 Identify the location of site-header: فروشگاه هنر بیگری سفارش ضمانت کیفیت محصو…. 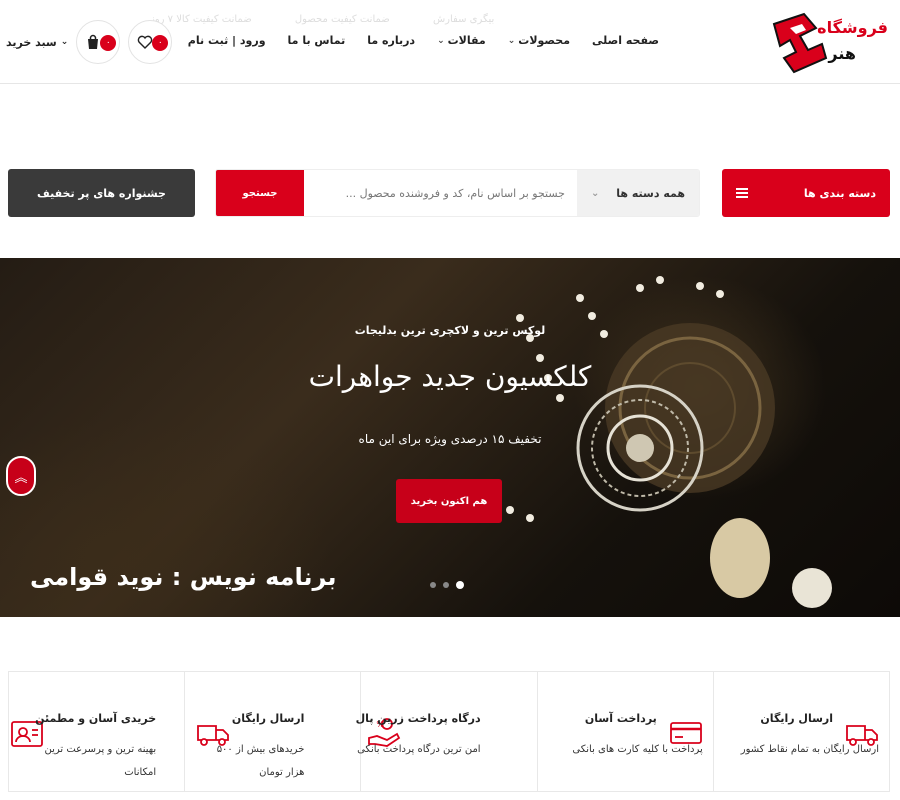
(450, 42).